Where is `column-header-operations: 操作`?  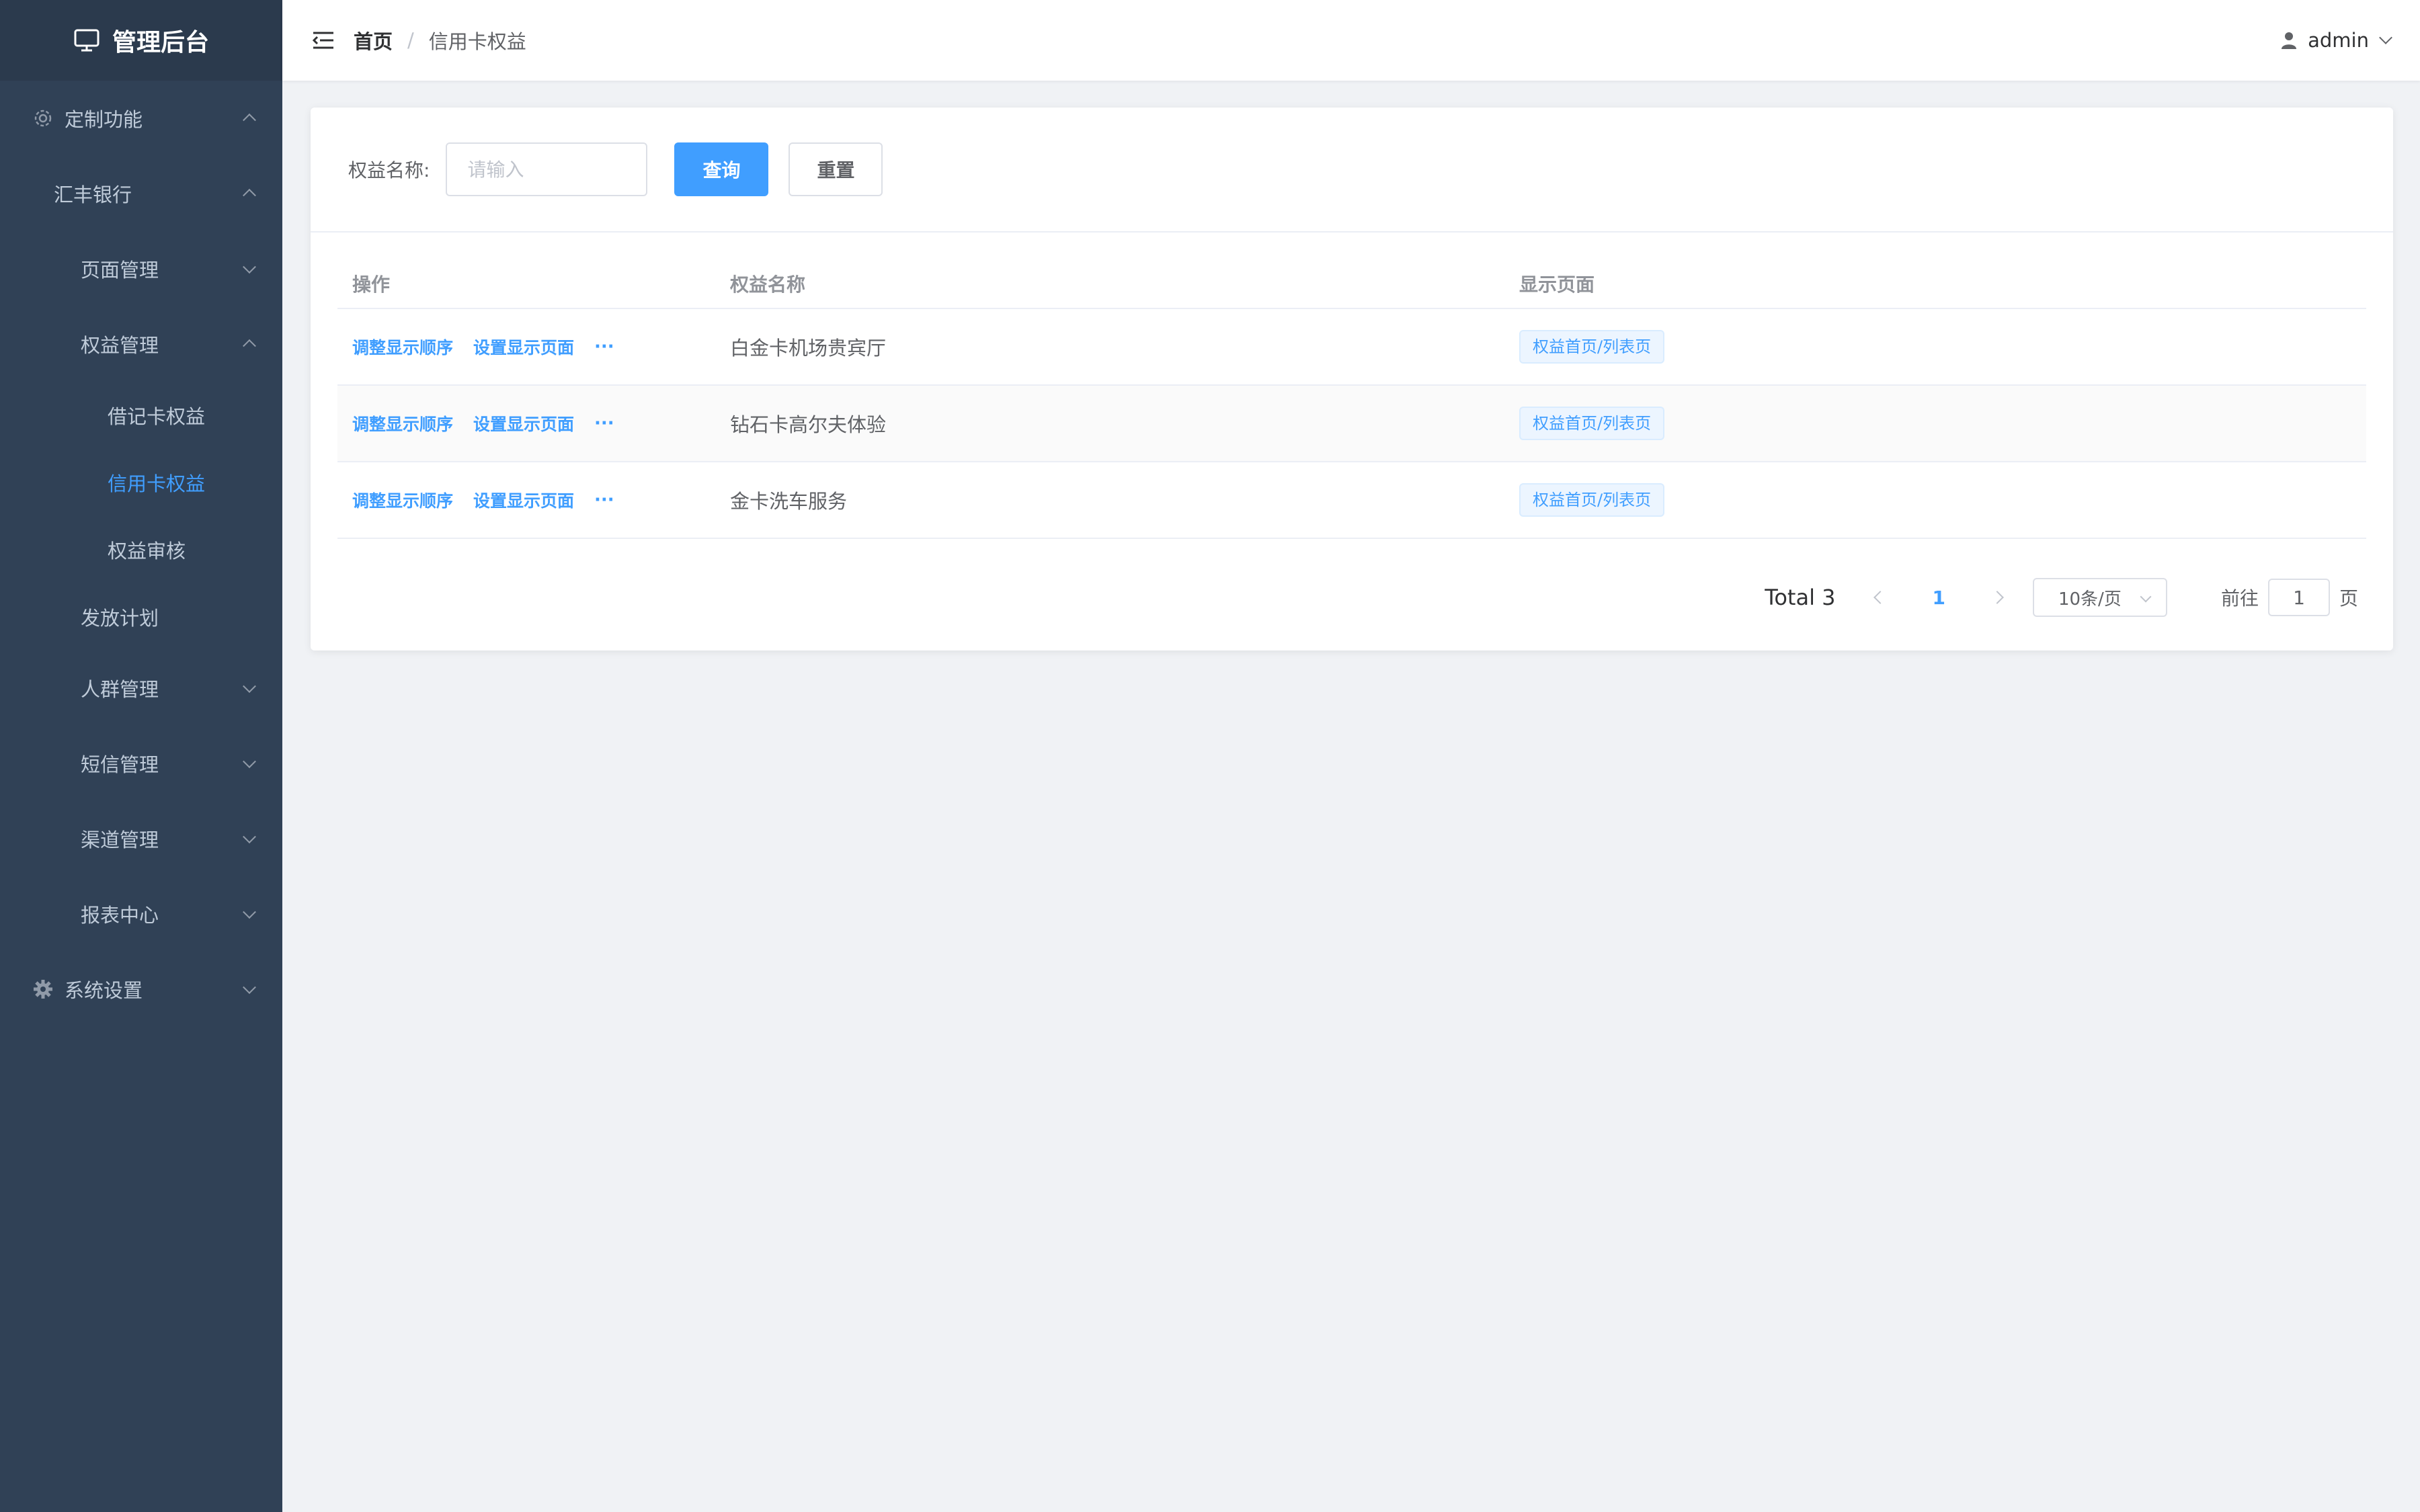
column-header-operations: 操作 is located at coordinates (371, 285).